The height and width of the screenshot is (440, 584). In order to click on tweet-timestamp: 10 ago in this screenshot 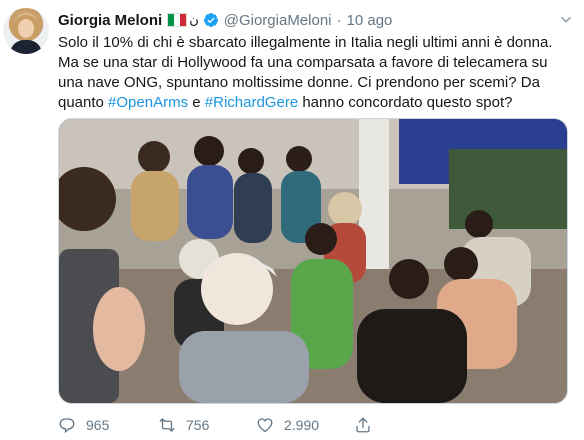, I will do `click(370, 20)`.